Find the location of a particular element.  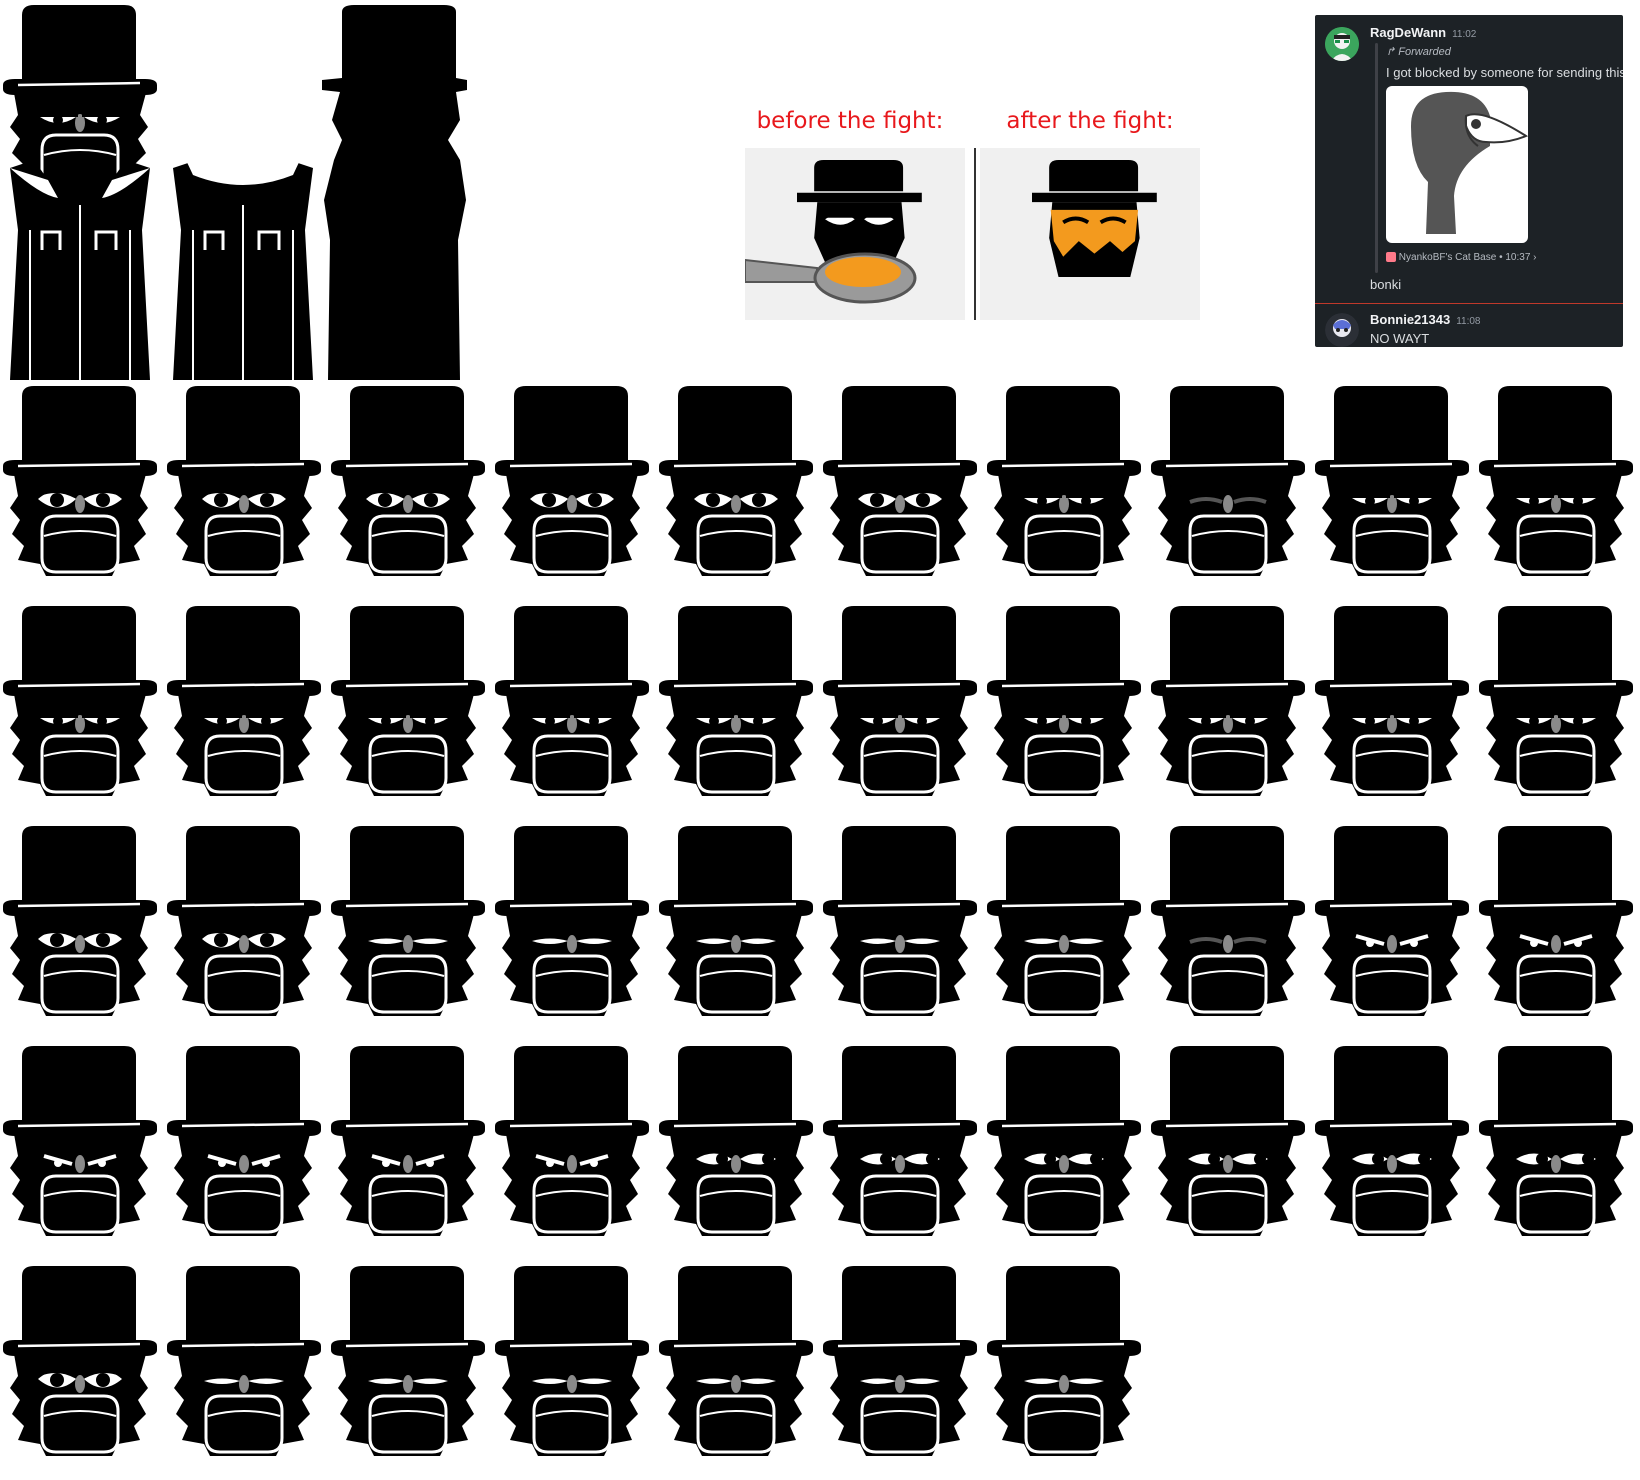

message-timestamp: 11:02 is located at coordinates (1464, 34).